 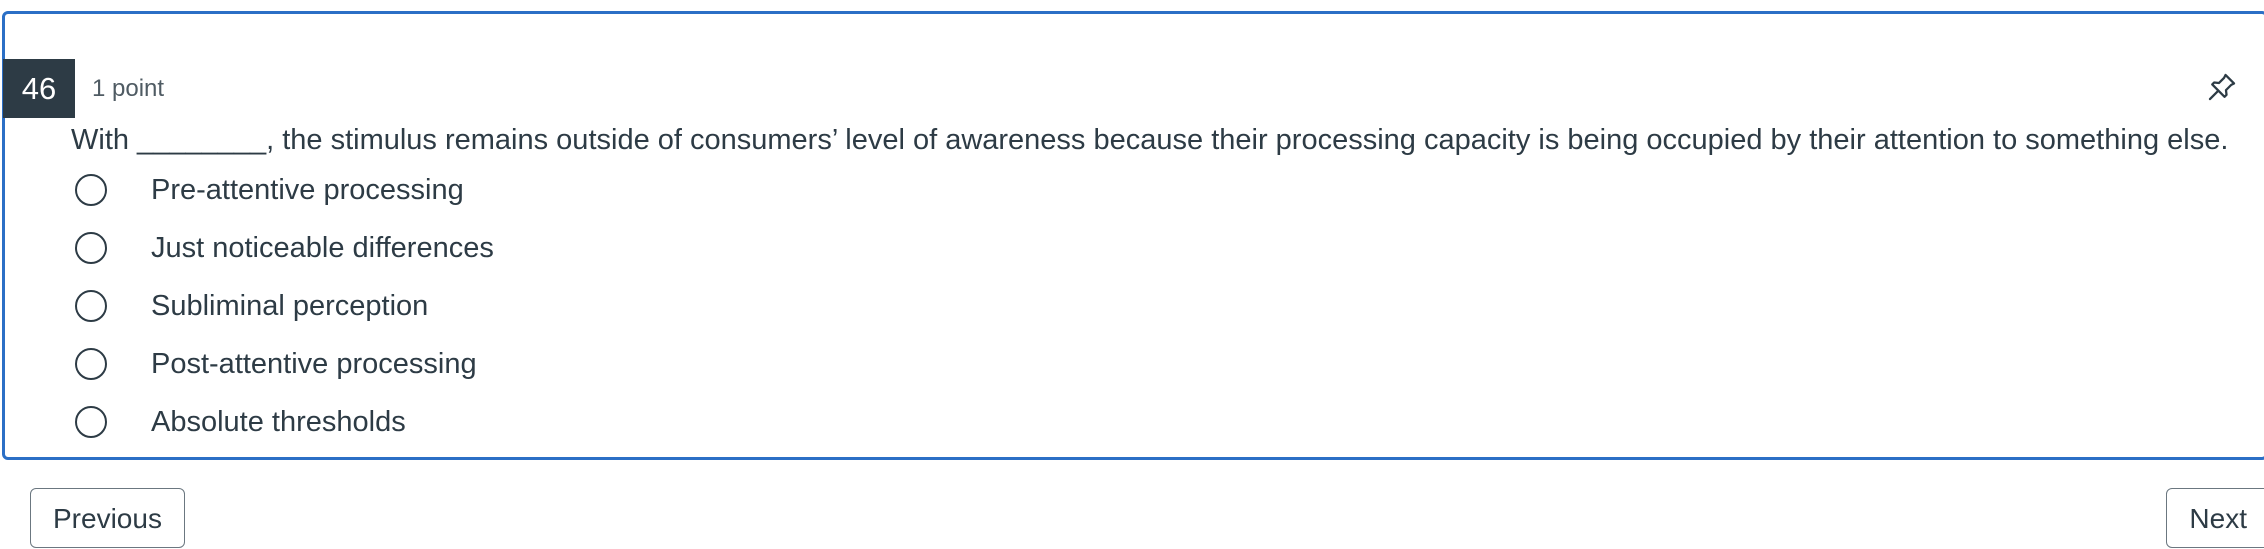 I want to click on answer-option: Post-attentive processing, so click(x=282, y=364).